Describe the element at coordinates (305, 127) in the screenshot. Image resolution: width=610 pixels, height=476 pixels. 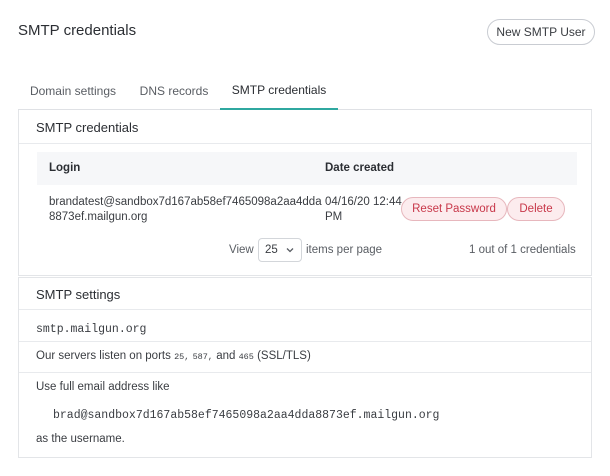
I see `credentials-card-header: SMTP credentials` at that location.